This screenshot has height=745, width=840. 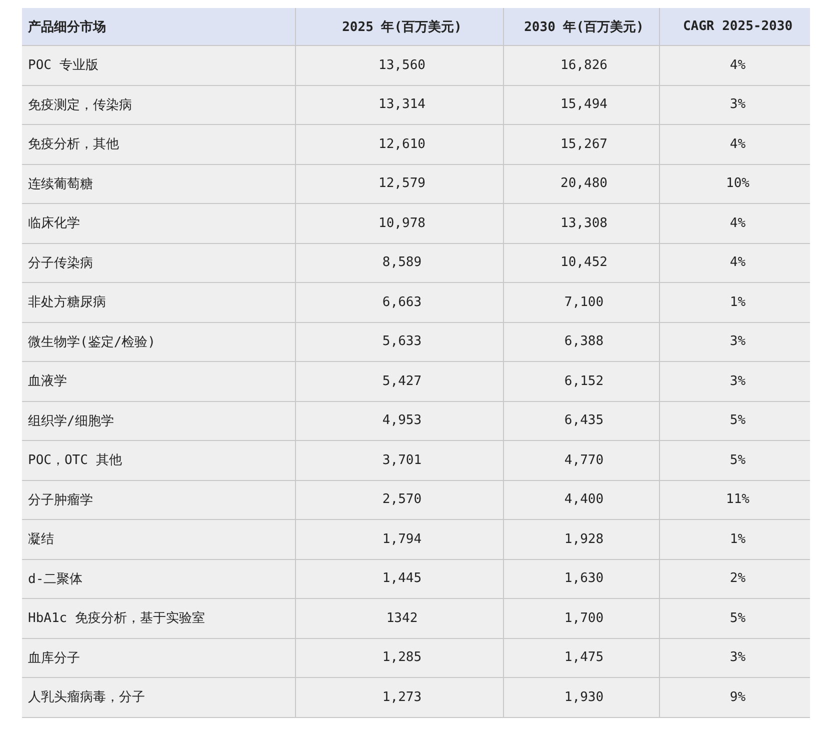 What do you see at coordinates (399, 460) in the screenshot?
I see `table-cell: 3,701` at bounding box center [399, 460].